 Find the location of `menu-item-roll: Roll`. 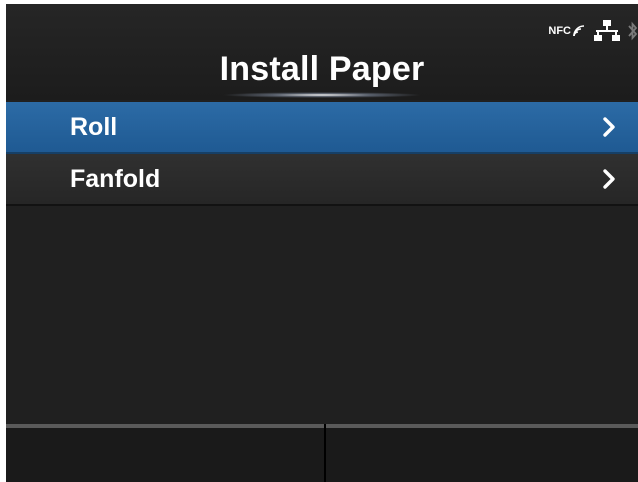

menu-item-roll: Roll is located at coordinates (322, 128).